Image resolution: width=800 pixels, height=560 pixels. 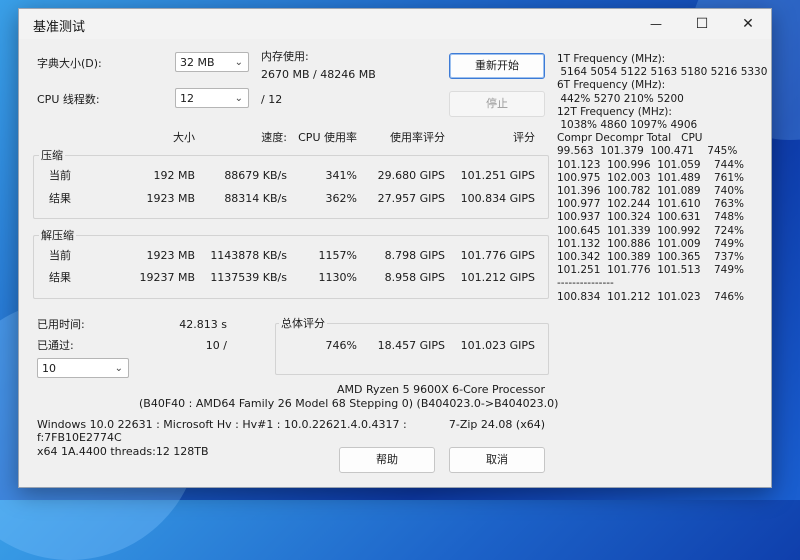 I want to click on hv-info: f:7FB10E2774C, so click(x=79, y=437).